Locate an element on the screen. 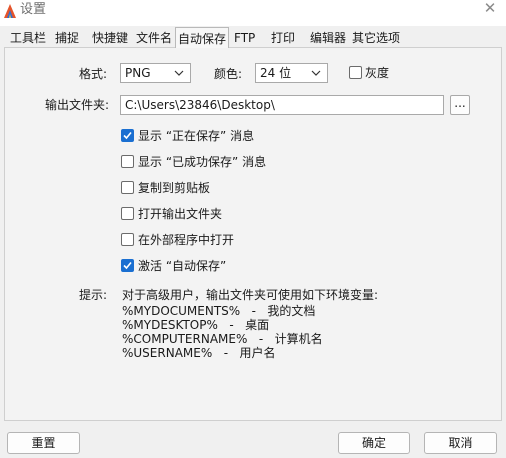 This screenshot has width=506, height=458. grayscale-checkbox is located at coordinates (355, 72).